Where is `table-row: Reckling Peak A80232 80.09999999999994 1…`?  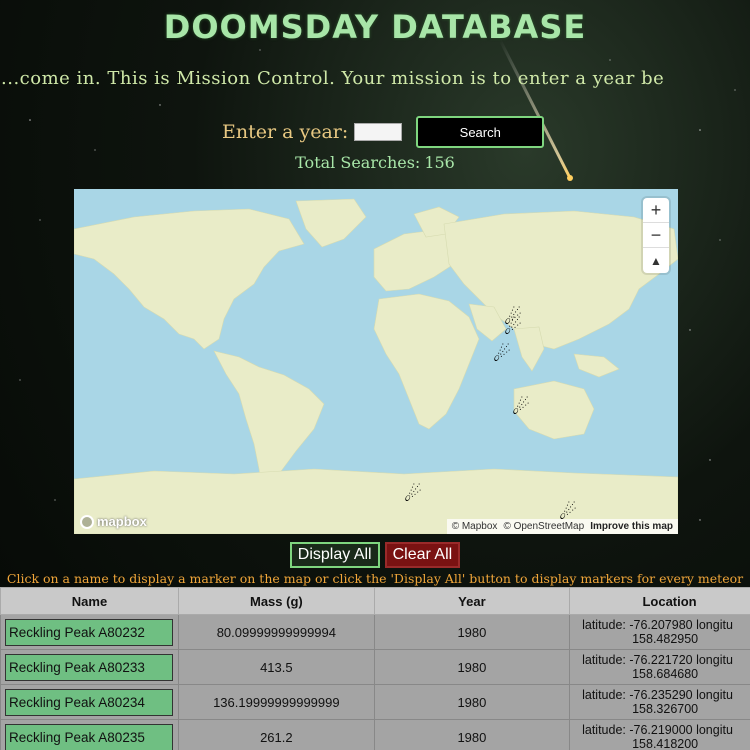
table-row: Reckling Peak A80232 80.09999999999994 1… is located at coordinates (375, 632).